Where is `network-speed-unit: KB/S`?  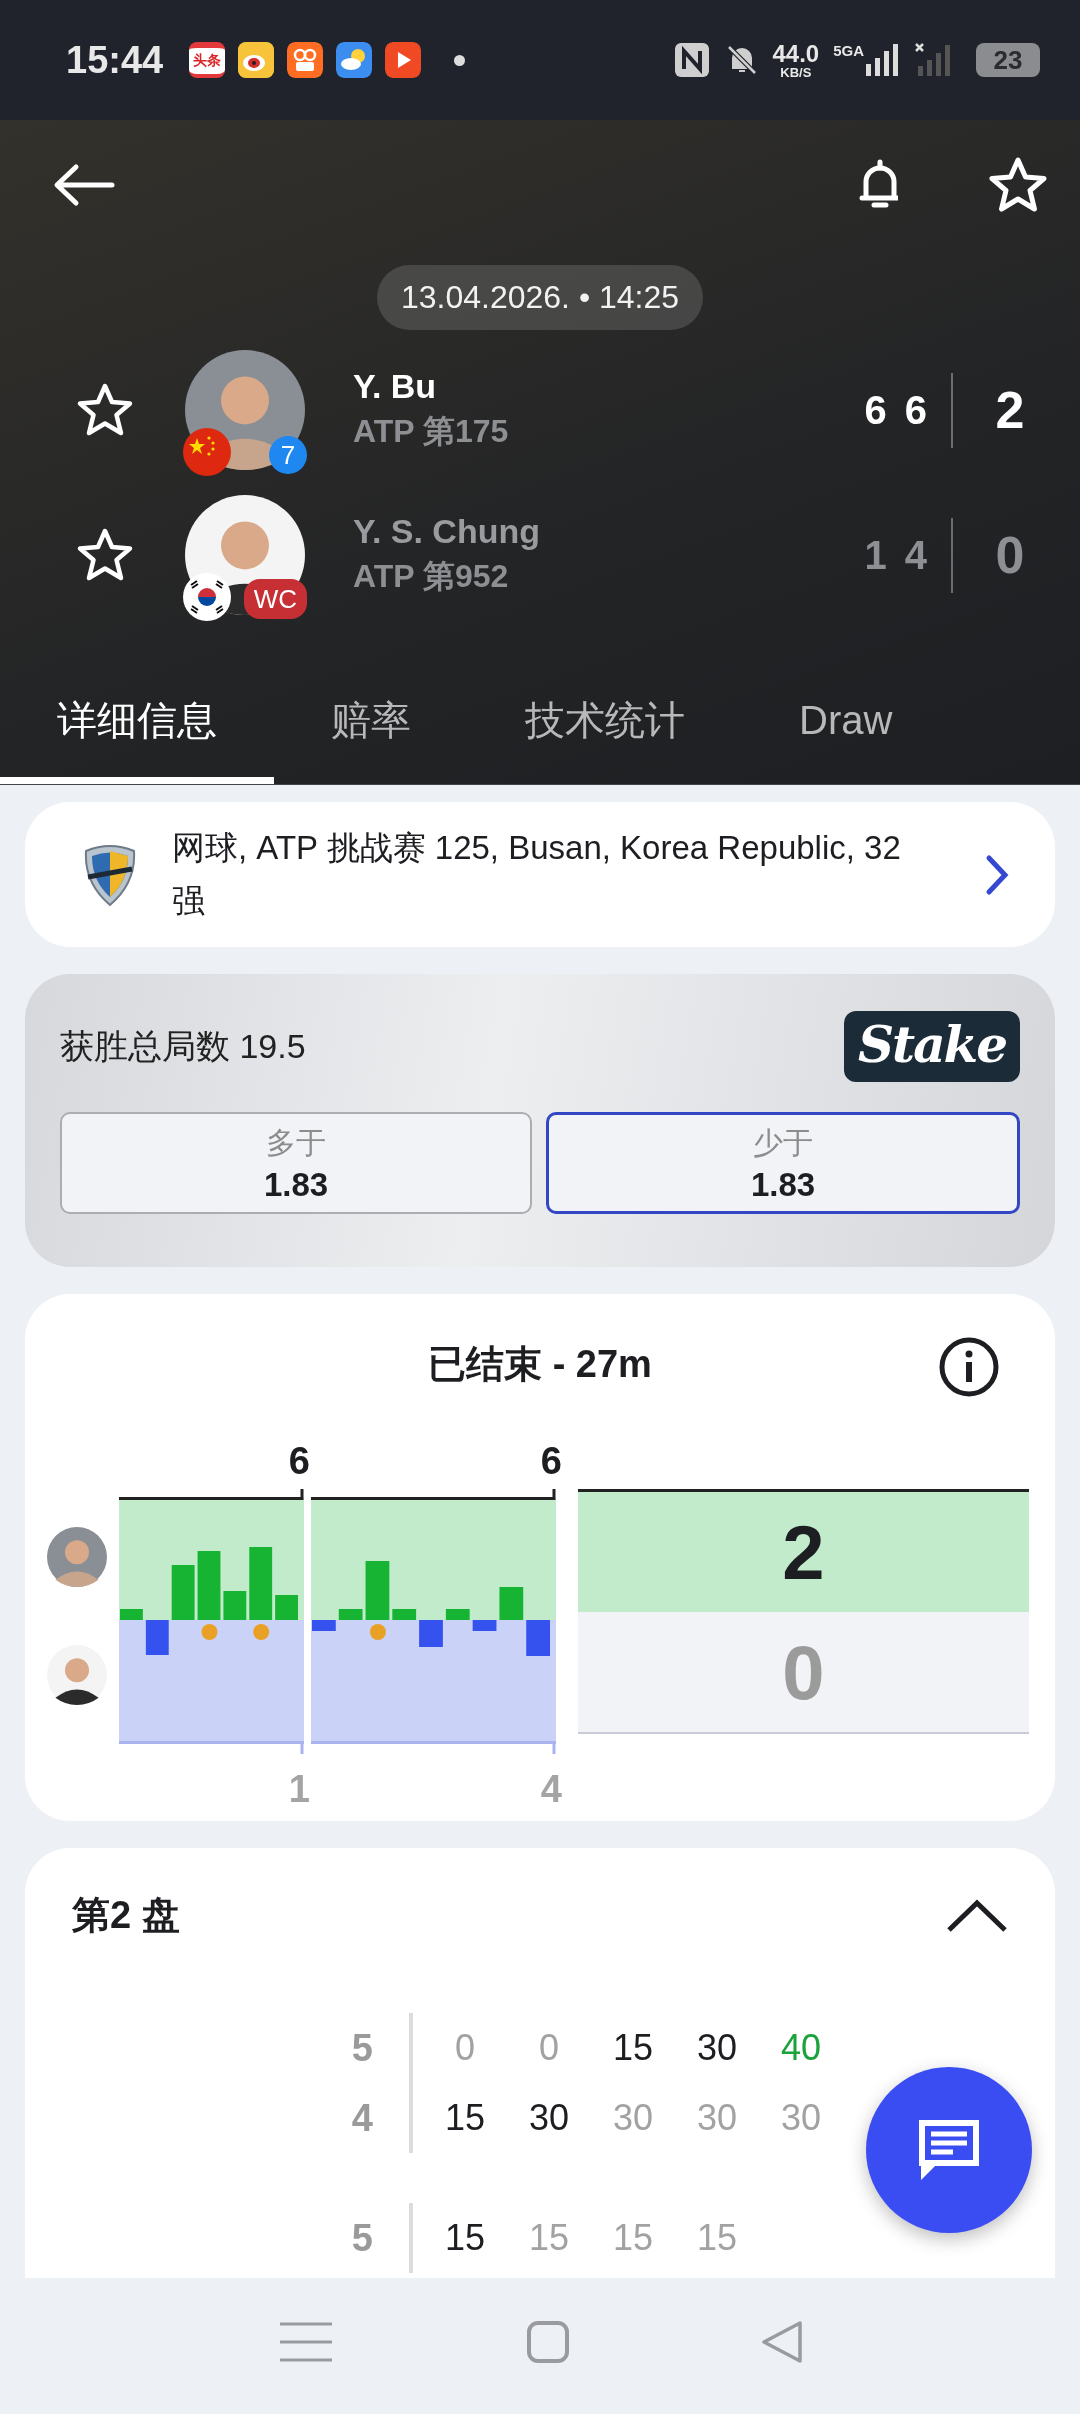
network-speed-unit: KB/S is located at coordinates (796, 72).